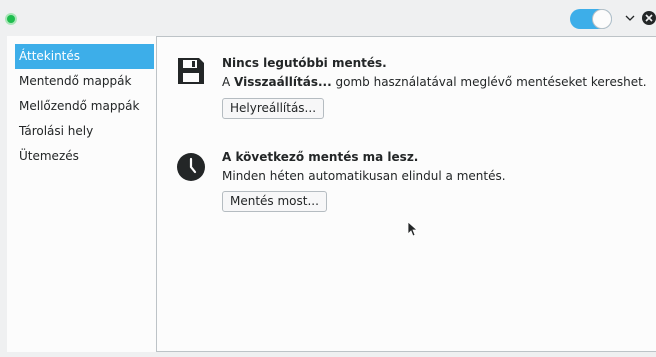 This screenshot has width=656, height=357. What do you see at coordinates (648, 18) in the screenshot?
I see `close-icon` at bounding box center [648, 18].